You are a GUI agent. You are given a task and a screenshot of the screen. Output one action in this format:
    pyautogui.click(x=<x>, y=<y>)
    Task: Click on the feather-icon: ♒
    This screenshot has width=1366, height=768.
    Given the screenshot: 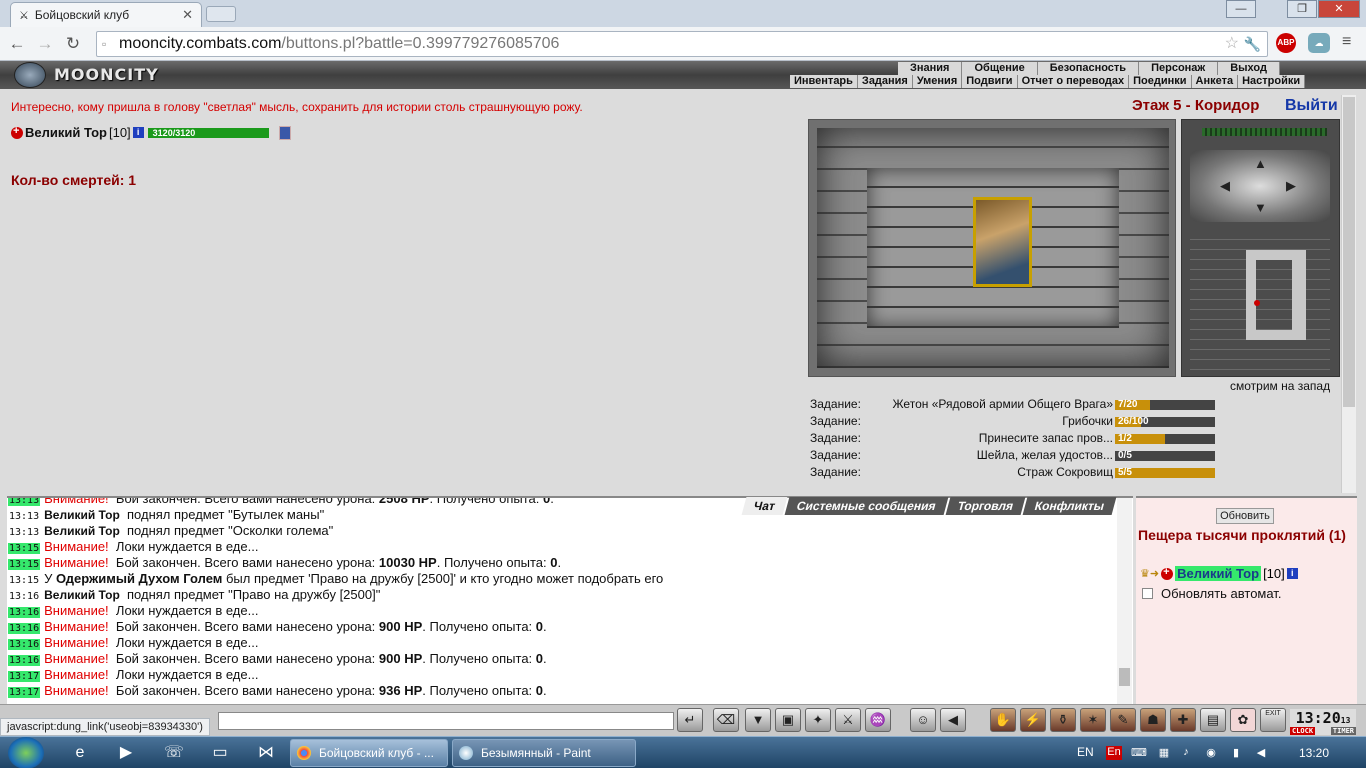 What is the action you would take?
    pyautogui.click(x=878, y=720)
    